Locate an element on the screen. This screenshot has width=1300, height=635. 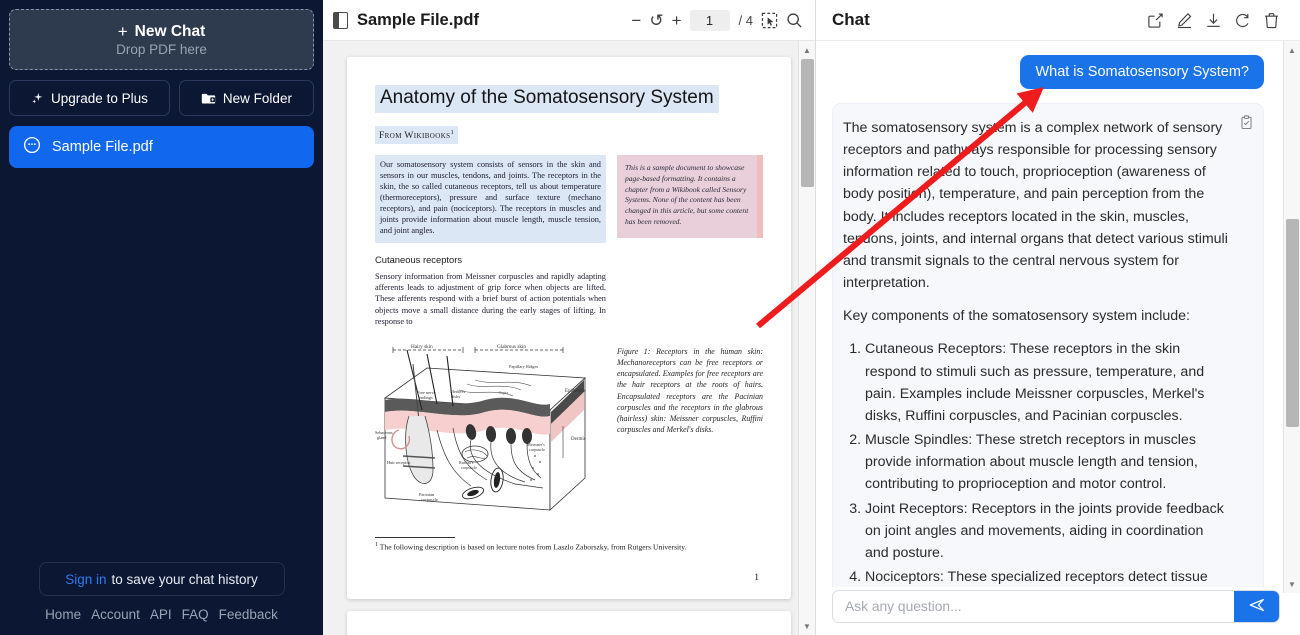
download-icon is located at coordinates (1213, 20).